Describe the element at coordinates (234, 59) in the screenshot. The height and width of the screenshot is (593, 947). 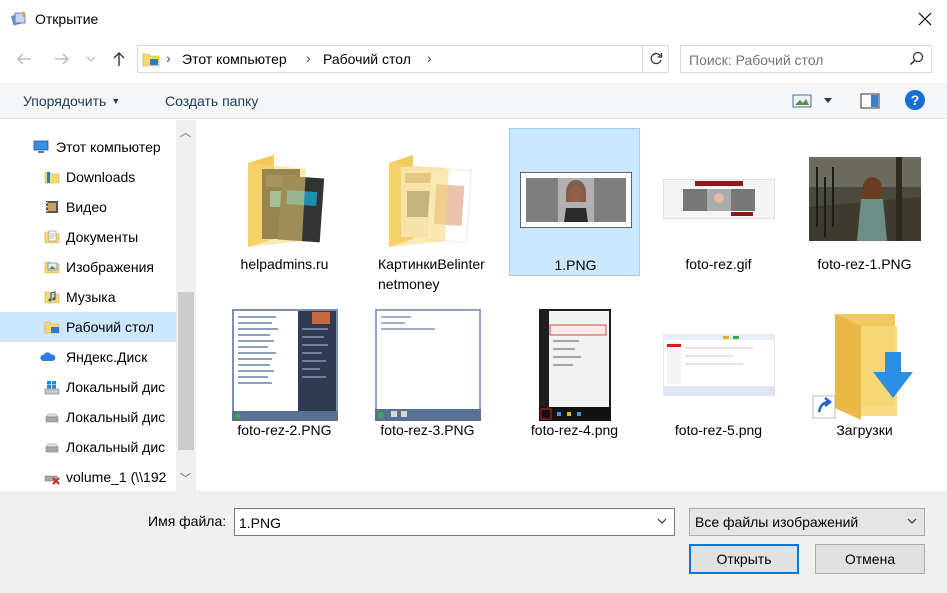
I see `breadcrumb-this-pc: Этот компьютер` at that location.